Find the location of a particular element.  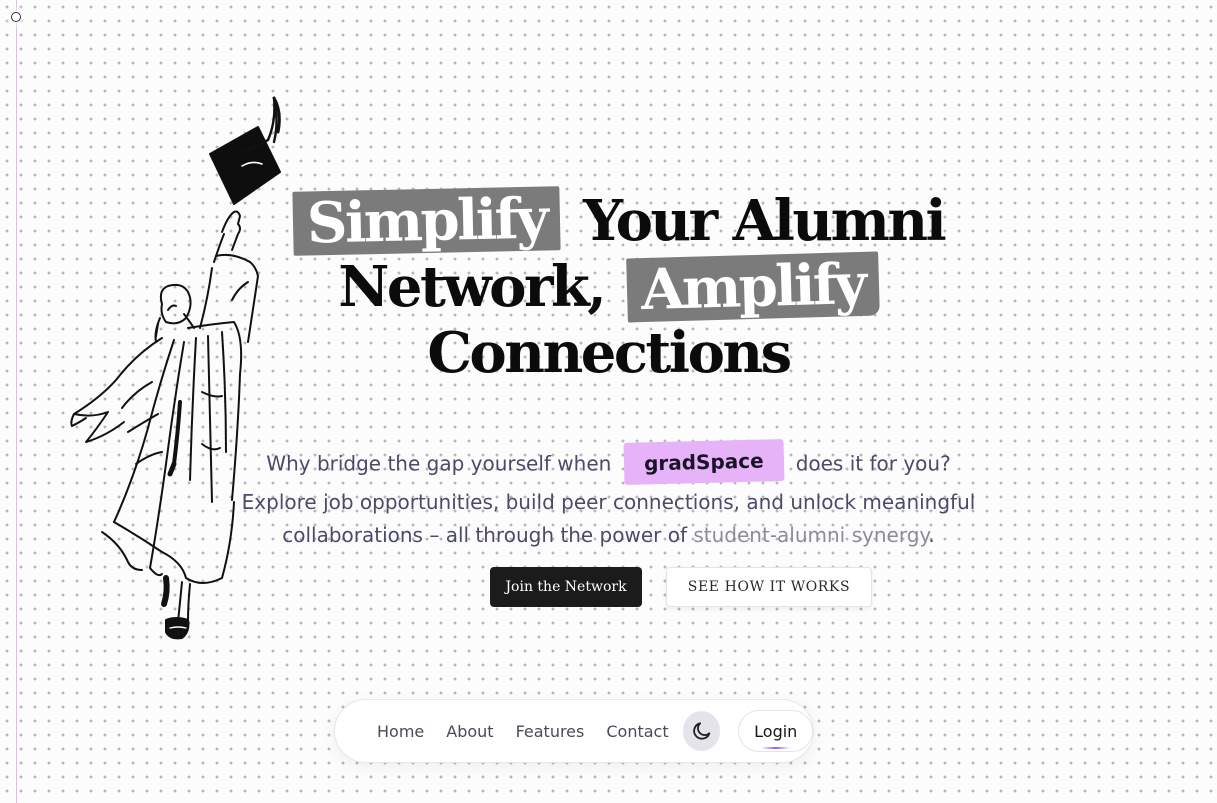

title-highlight-amplify: Amplify is located at coordinates (753, 287).